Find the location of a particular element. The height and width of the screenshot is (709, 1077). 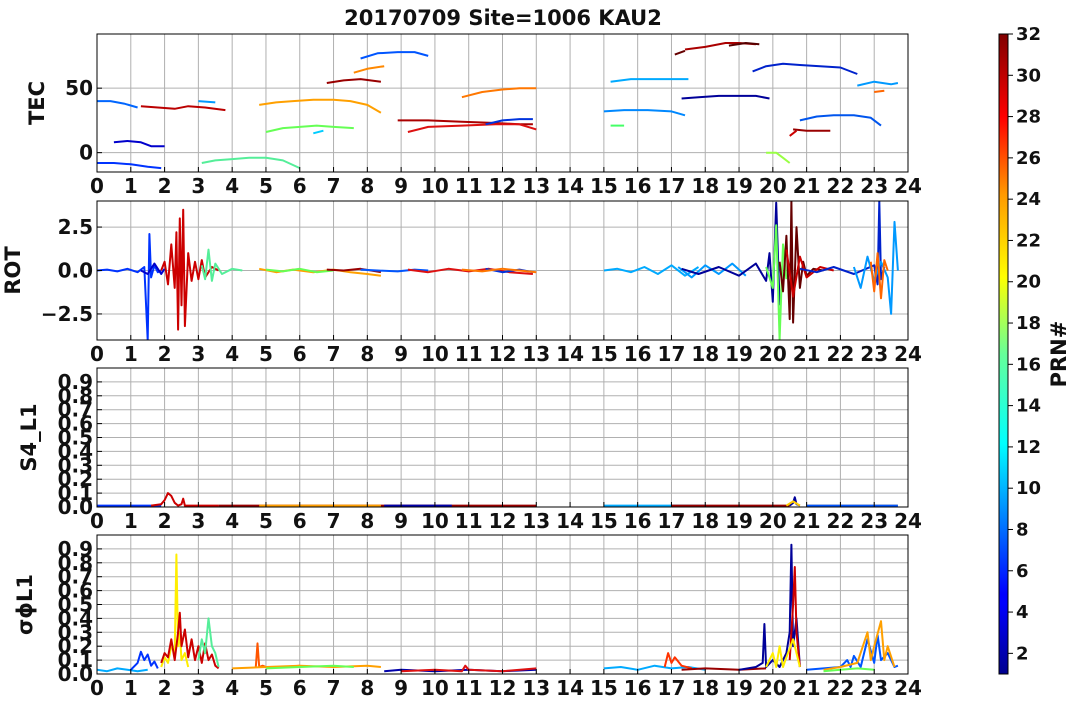

colorbar-label: PRN# is located at coordinates (1059, 354).